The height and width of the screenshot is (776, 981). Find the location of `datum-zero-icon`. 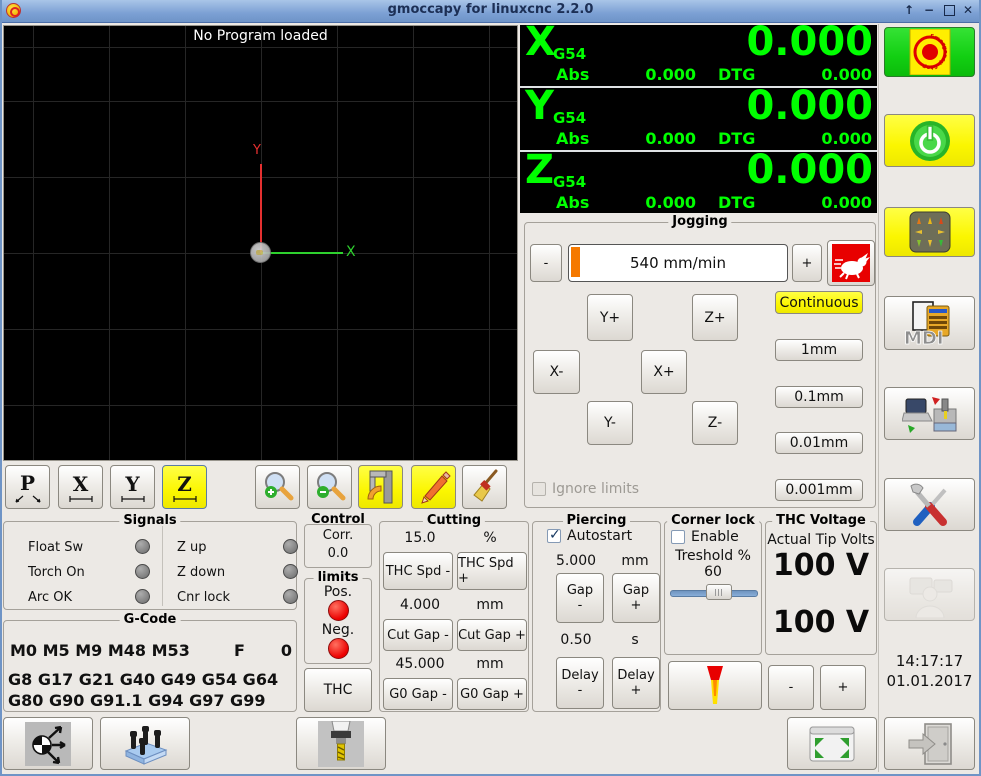

datum-zero-icon is located at coordinates (48, 743).